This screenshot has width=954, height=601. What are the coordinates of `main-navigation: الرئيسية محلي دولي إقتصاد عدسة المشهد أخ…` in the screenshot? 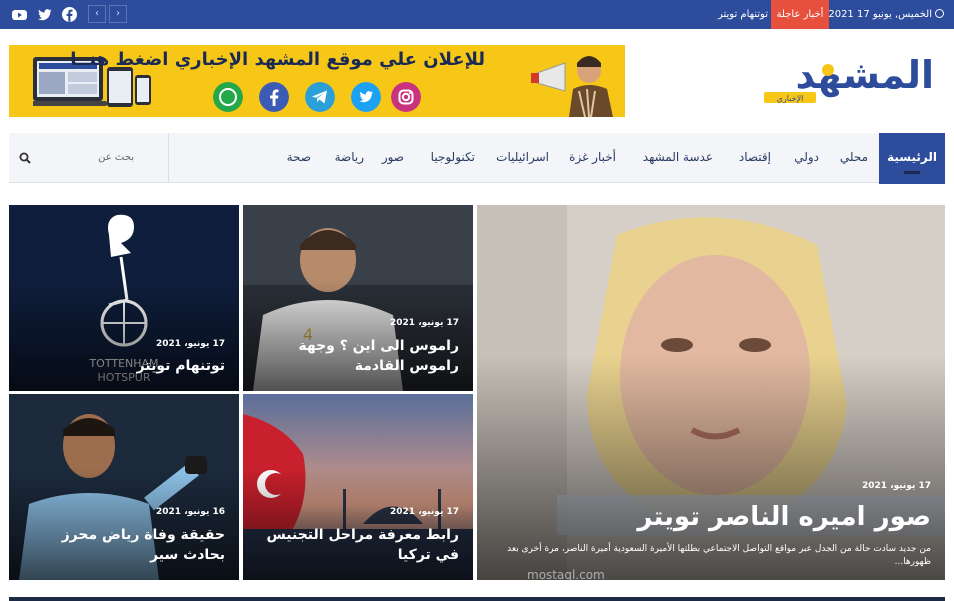 It's located at (477, 158).